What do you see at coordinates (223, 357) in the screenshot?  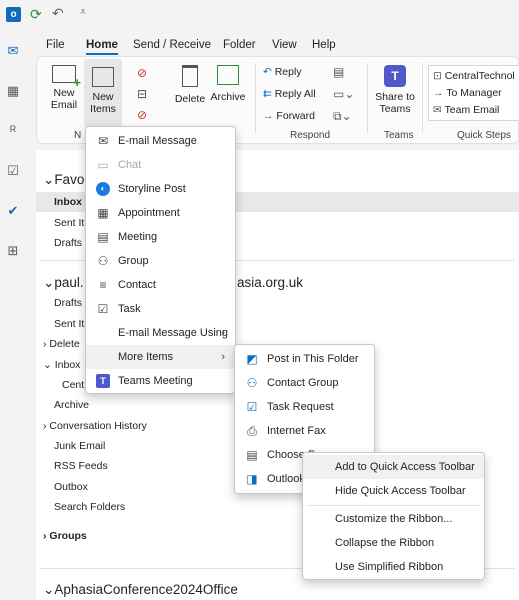 I see `chevron-right-icon: ›` at bounding box center [223, 357].